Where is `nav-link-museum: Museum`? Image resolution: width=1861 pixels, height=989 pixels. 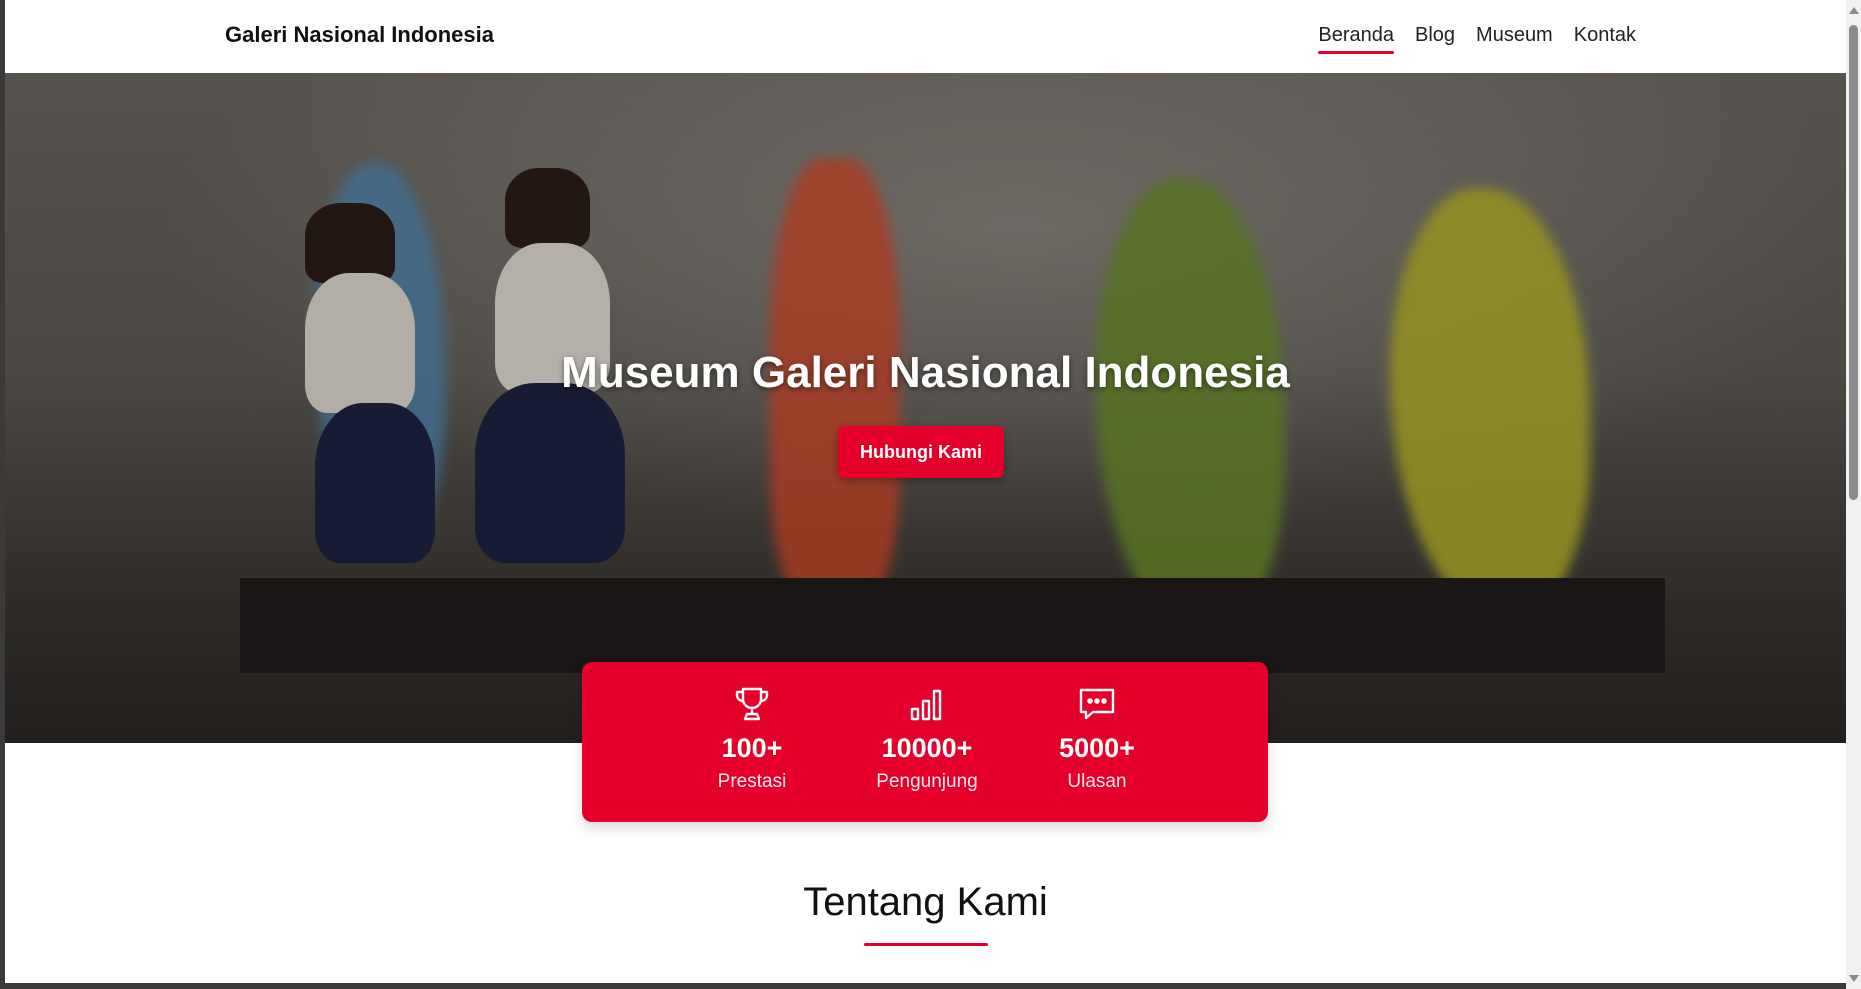 nav-link-museum: Museum is located at coordinates (1514, 35).